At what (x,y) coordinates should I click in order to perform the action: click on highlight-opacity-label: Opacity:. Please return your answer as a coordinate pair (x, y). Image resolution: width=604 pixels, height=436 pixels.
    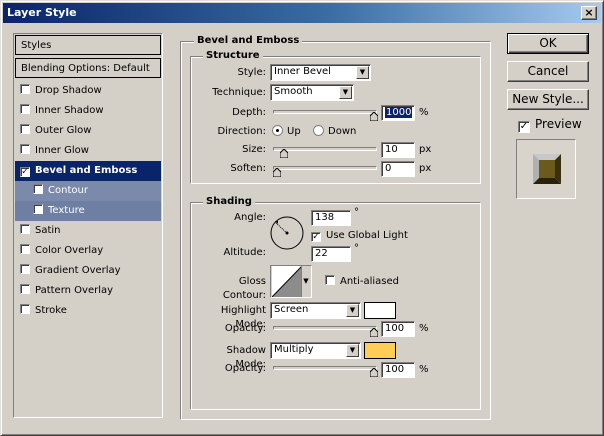
    Looking at the image, I should click on (245, 328).